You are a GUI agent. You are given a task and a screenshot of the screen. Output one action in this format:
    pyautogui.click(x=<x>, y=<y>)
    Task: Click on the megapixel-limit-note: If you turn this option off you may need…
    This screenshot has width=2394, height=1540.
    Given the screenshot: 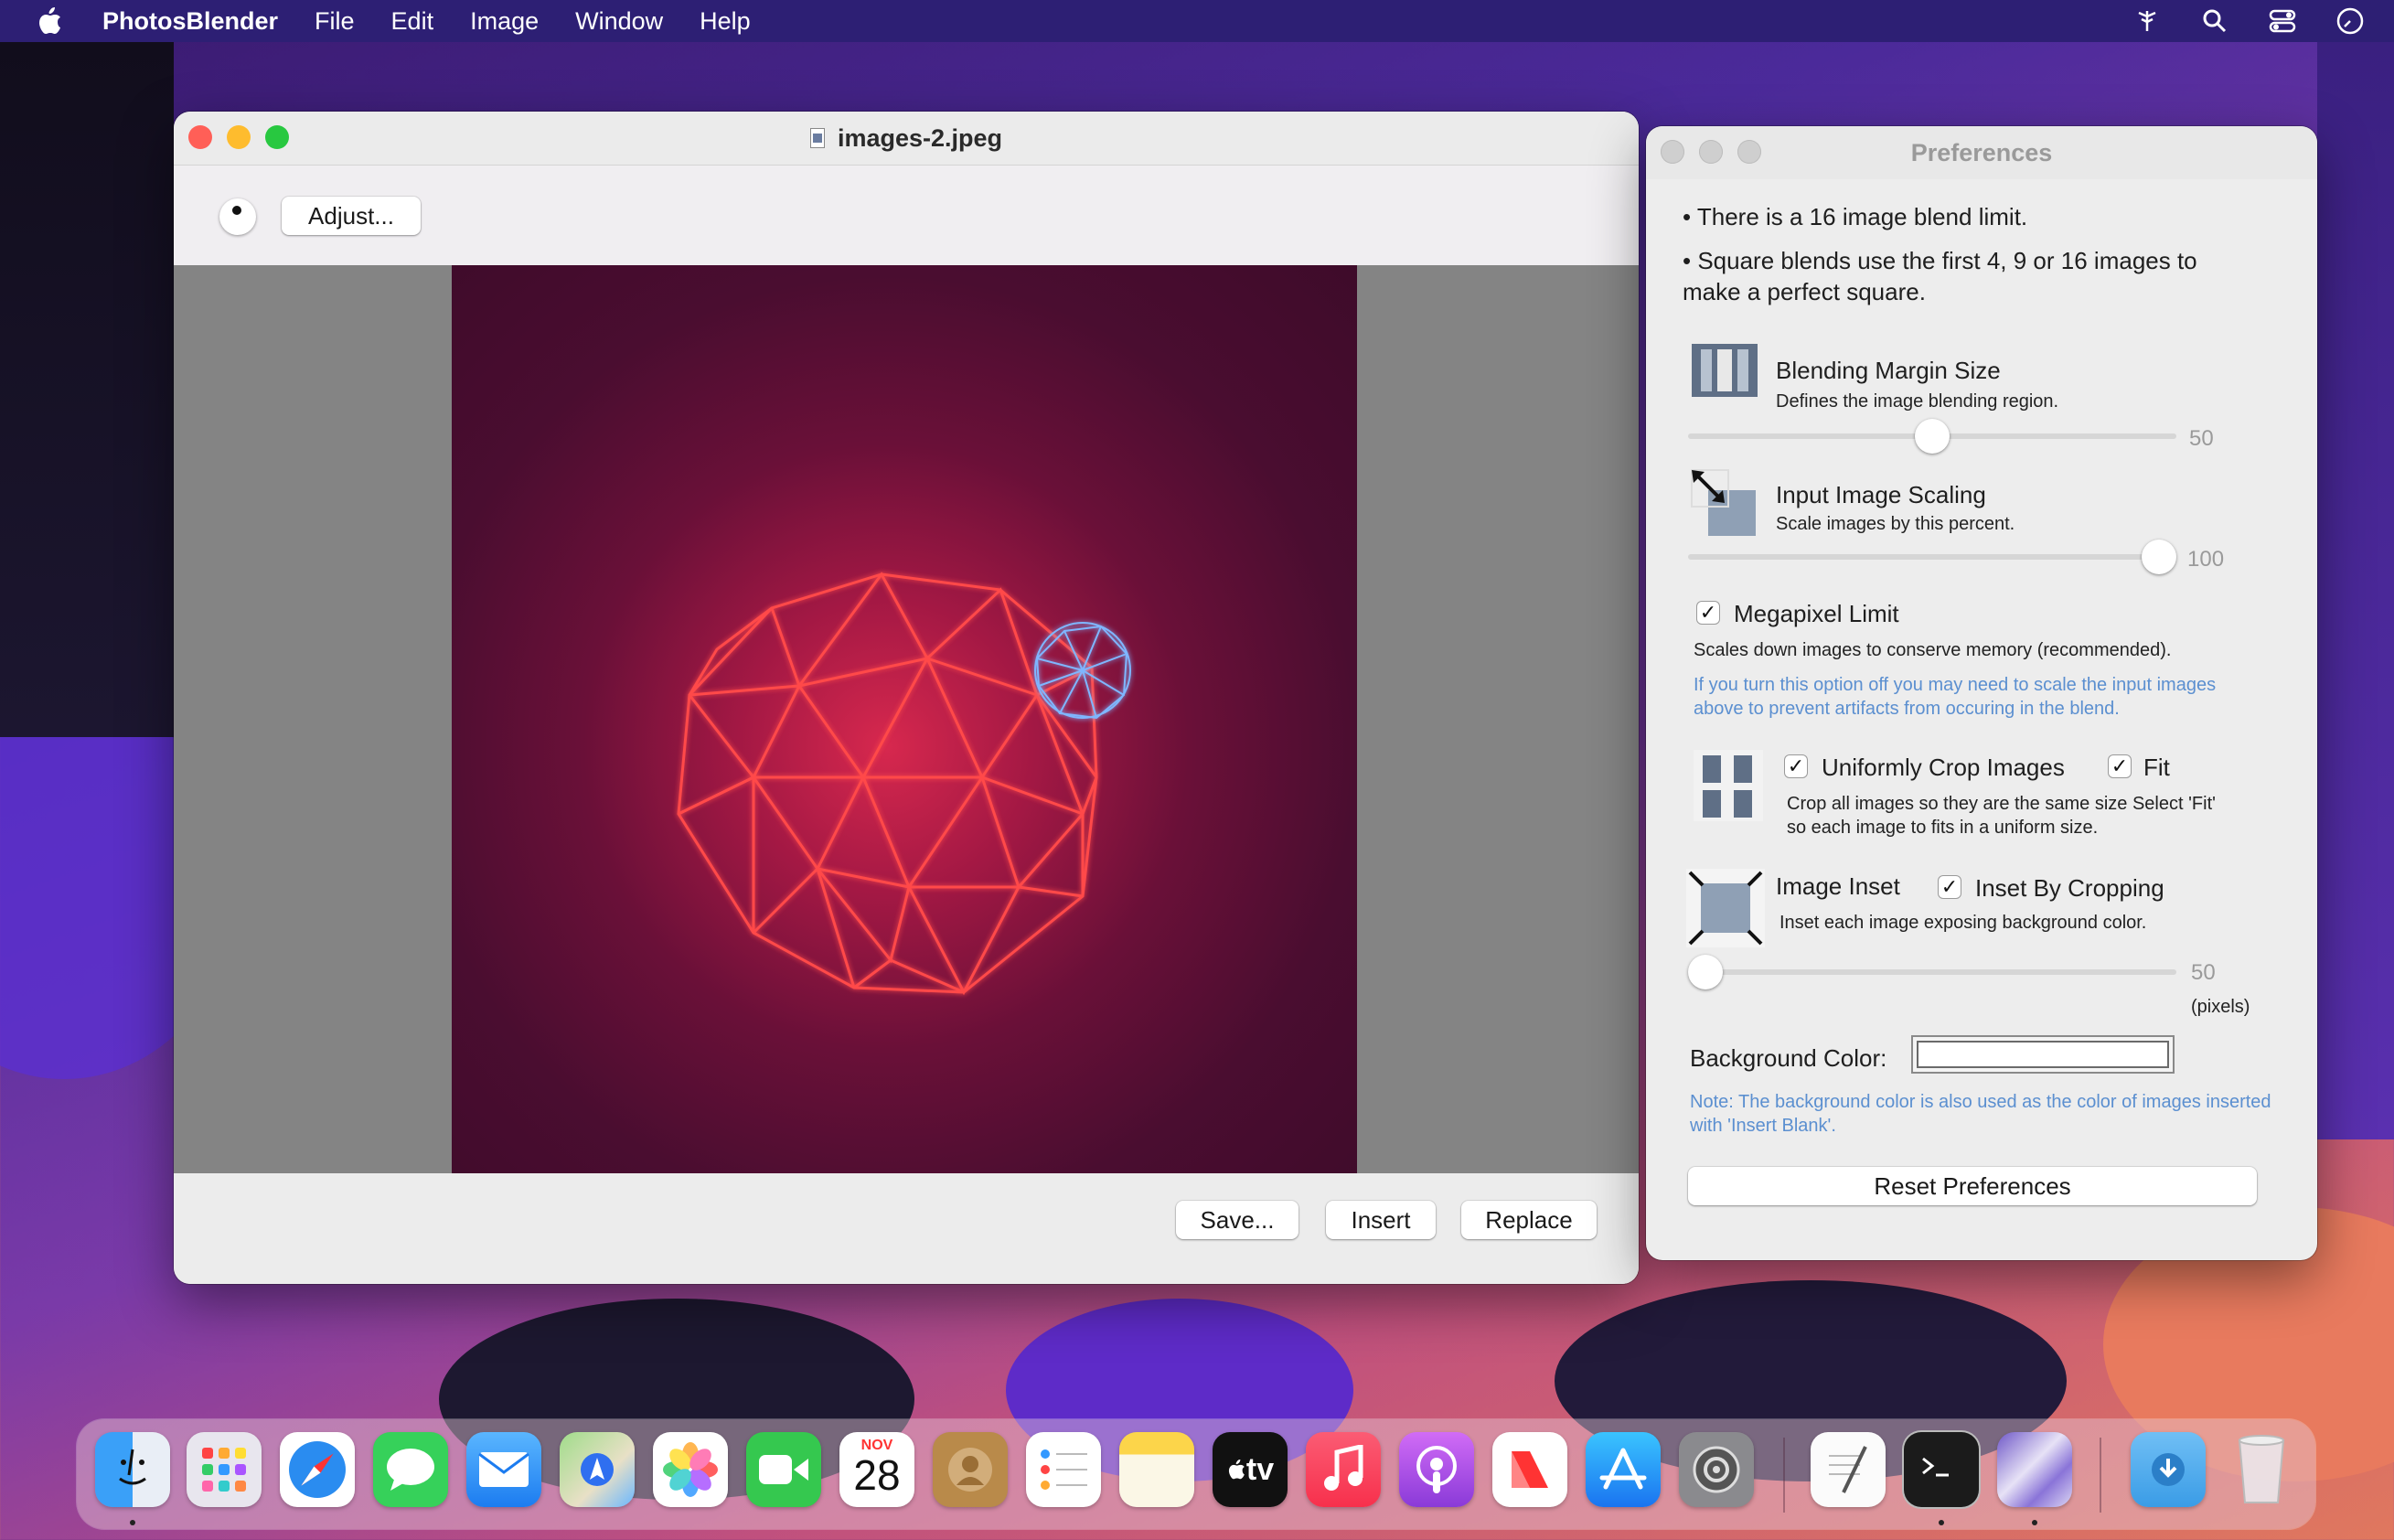 What is the action you would take?
    pyautogui.click(x=1955, y=697)
    